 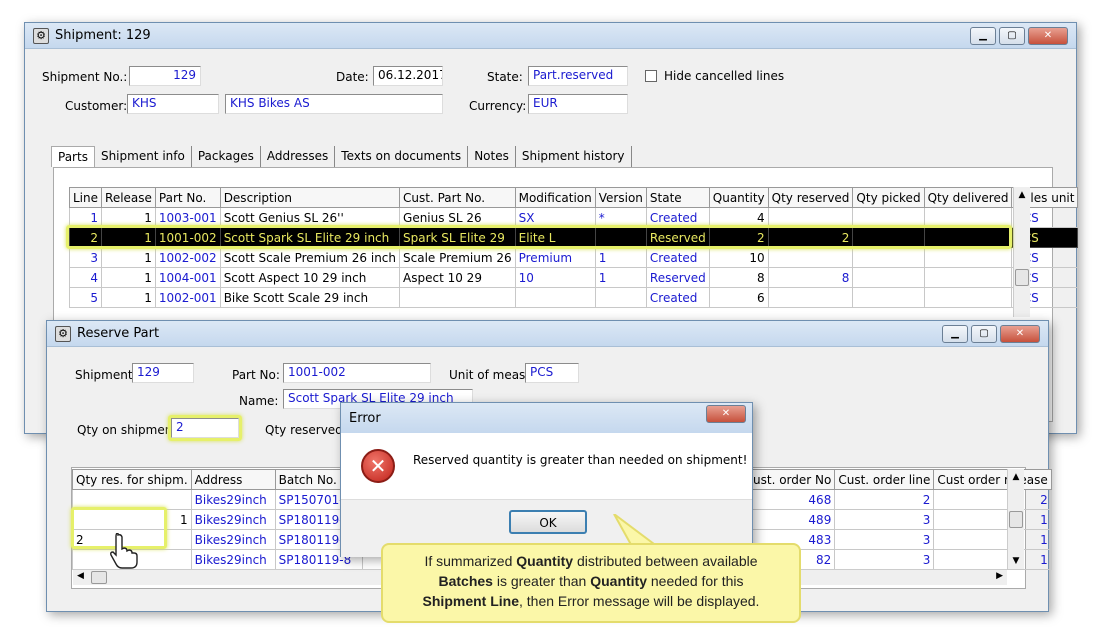 I want to click on cell-version: *, so click(x=620, y=217).